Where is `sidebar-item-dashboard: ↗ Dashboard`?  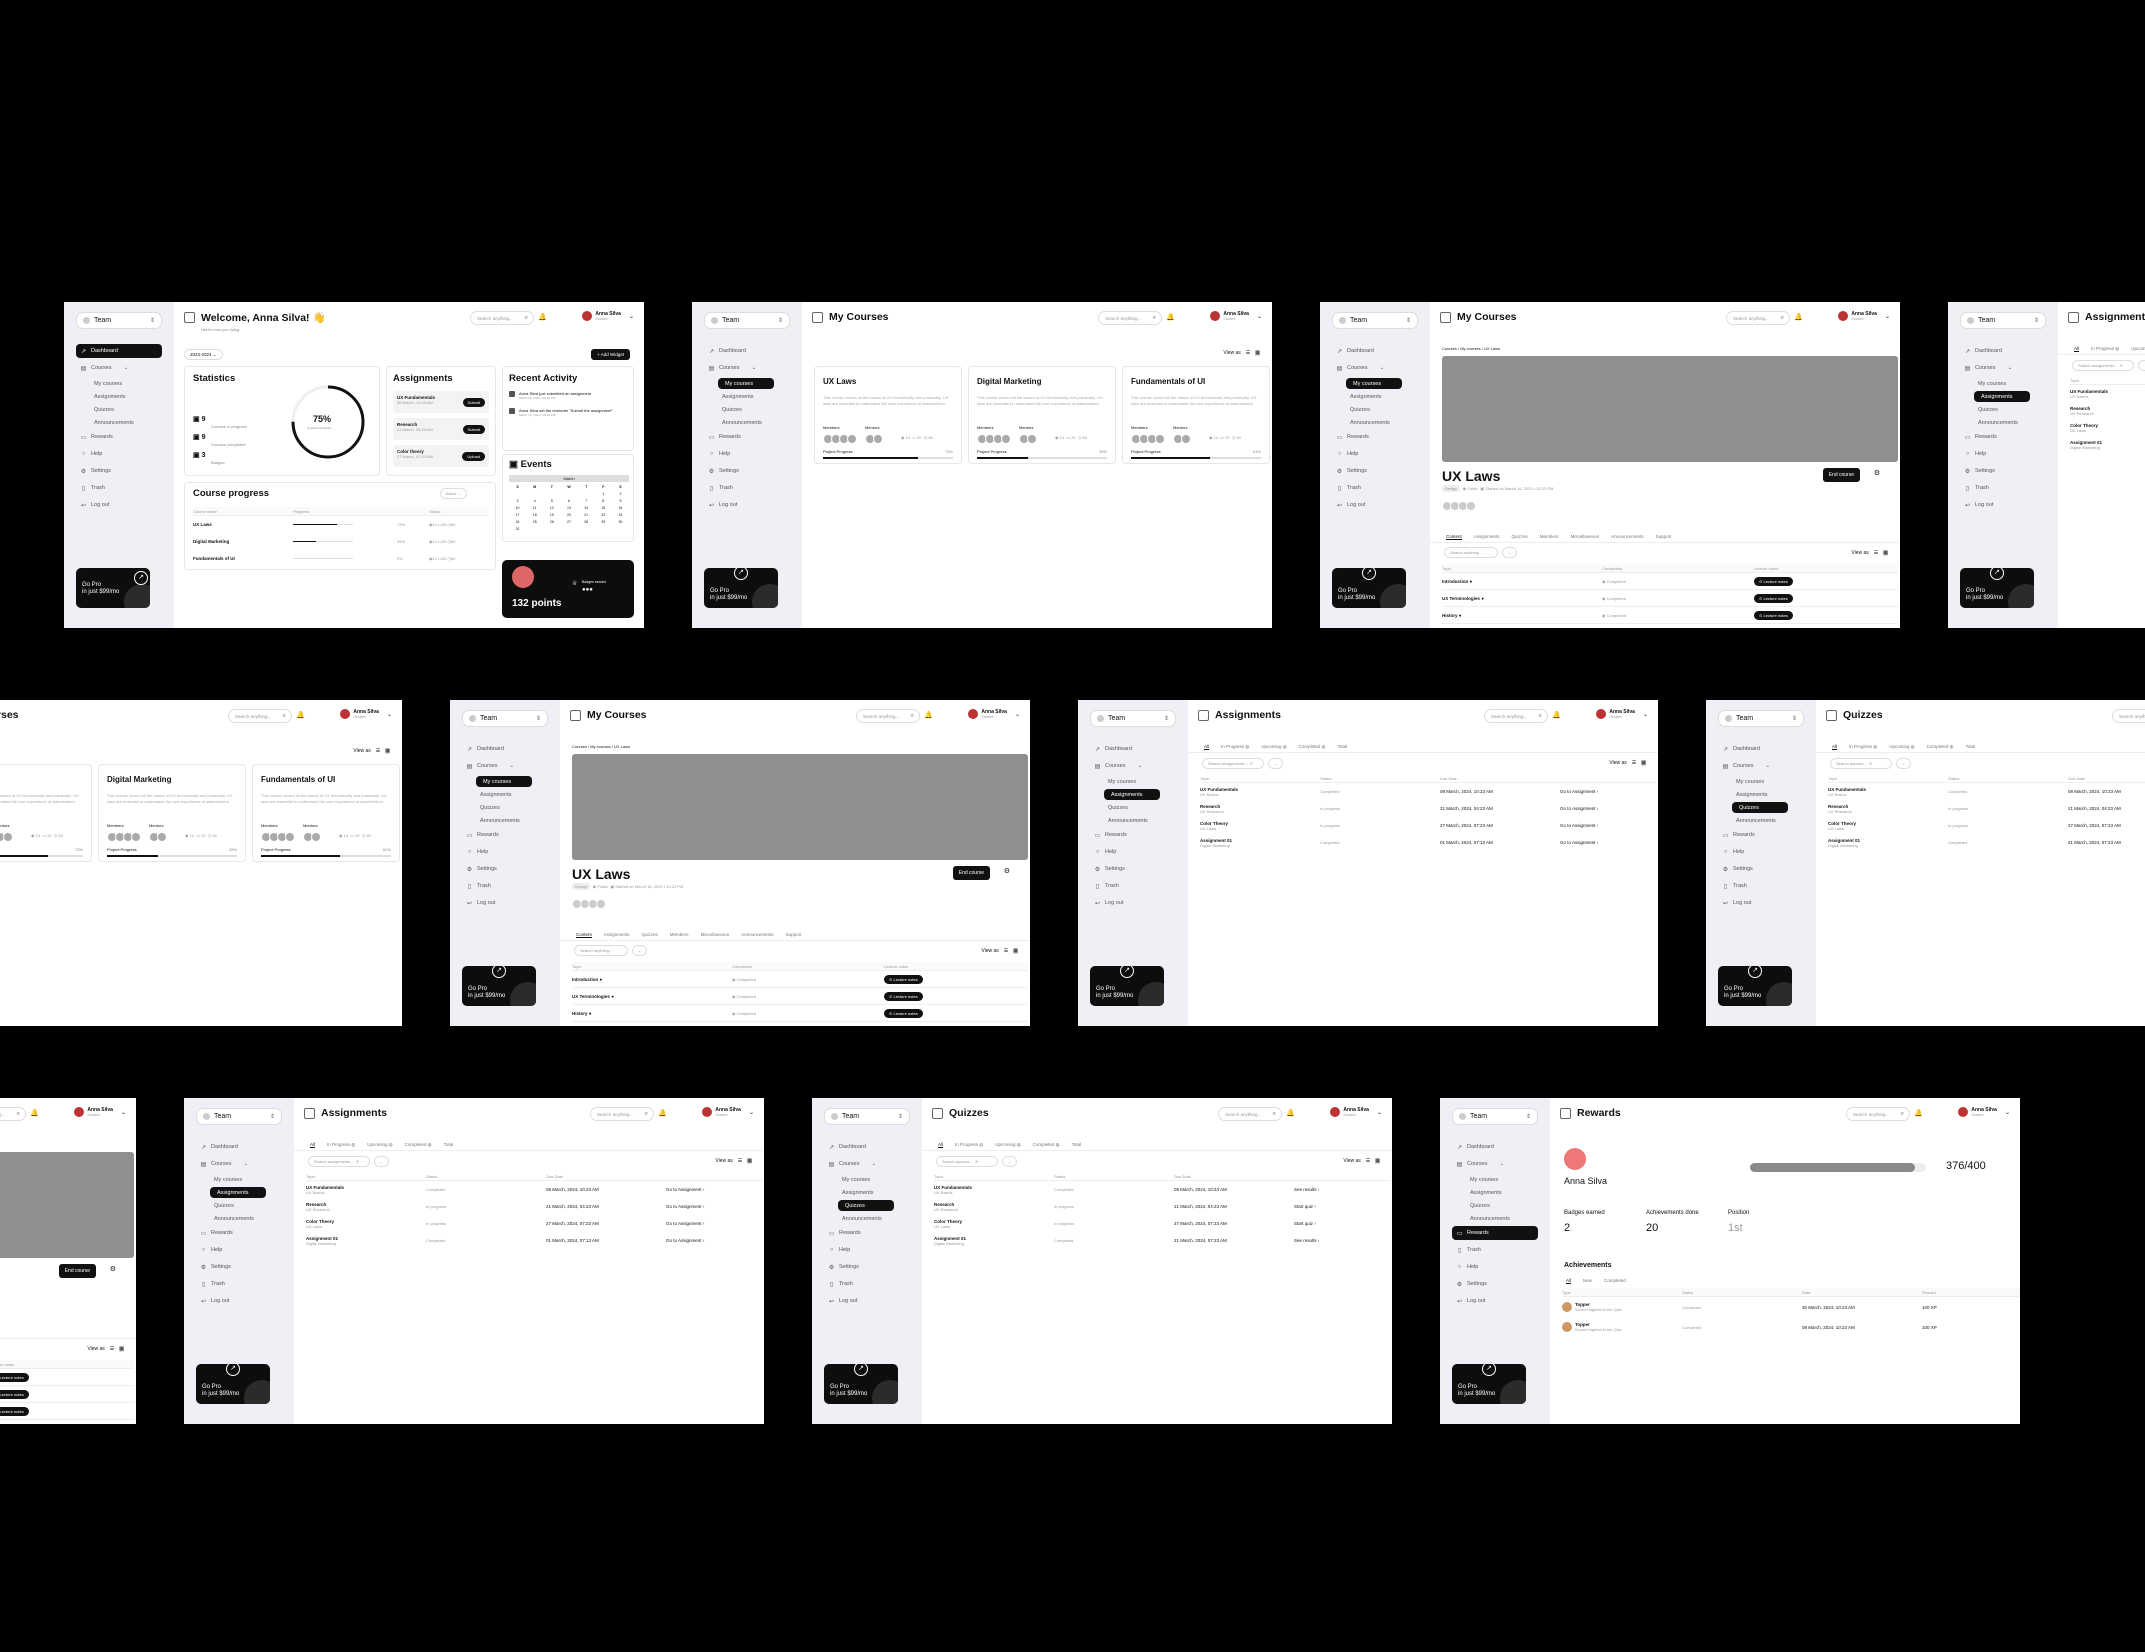
sidebar-item-dashboard: ↗ Dashboard is located at coordinates (1495, 1147).